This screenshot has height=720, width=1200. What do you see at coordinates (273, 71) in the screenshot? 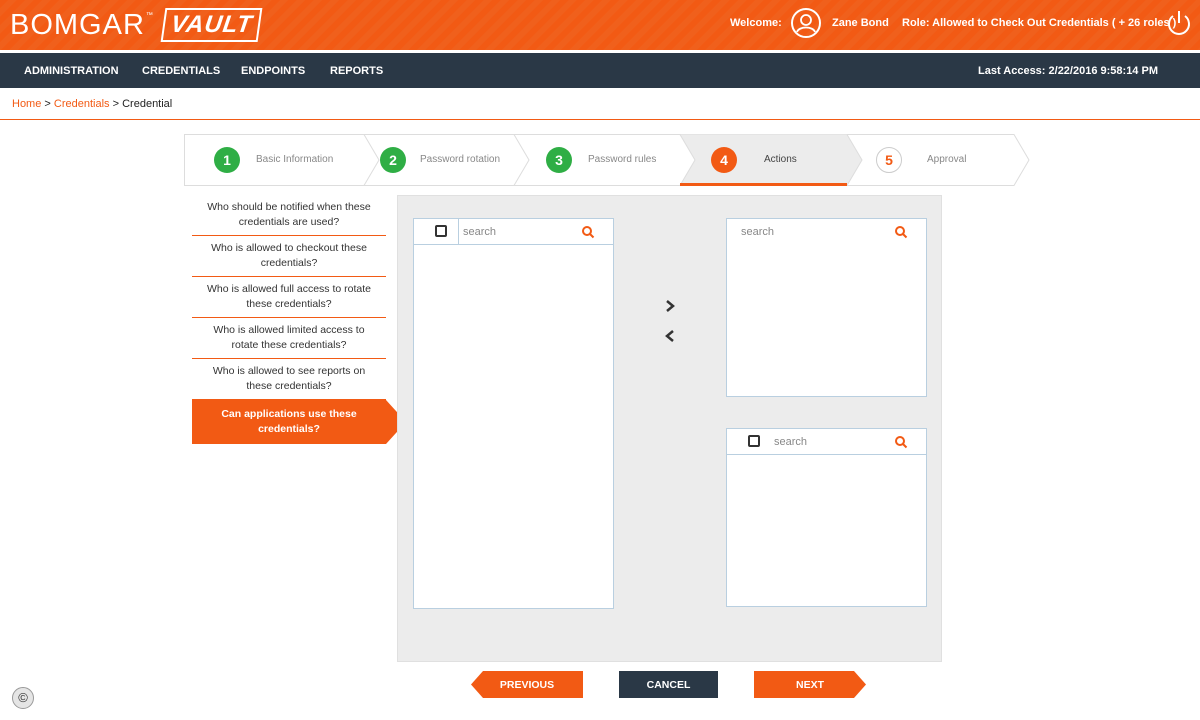
I see `nav-endpoints: ENDPOINTS` at bounding box center [273, 71].